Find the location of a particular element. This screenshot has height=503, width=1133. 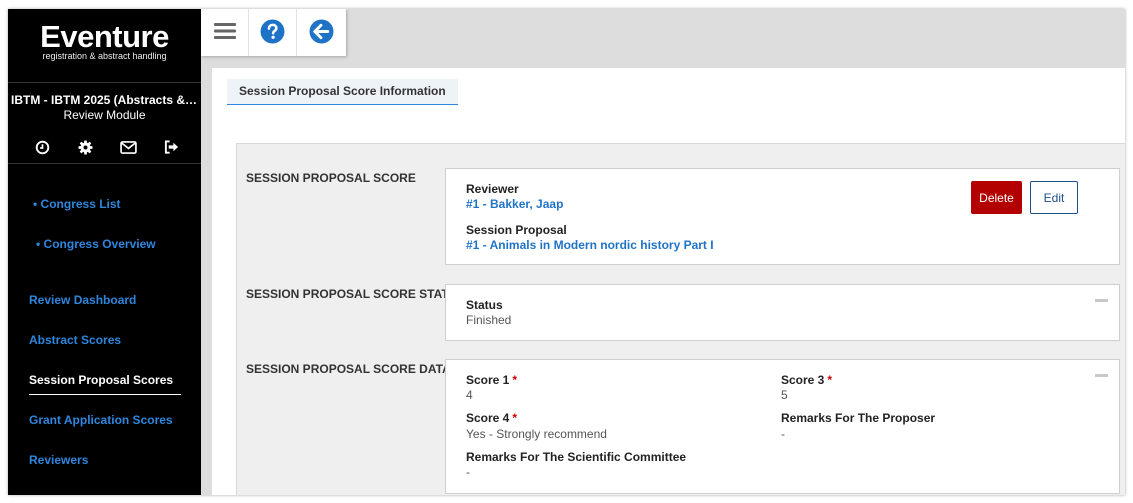

help-icon is located at coordinates (272, 33).